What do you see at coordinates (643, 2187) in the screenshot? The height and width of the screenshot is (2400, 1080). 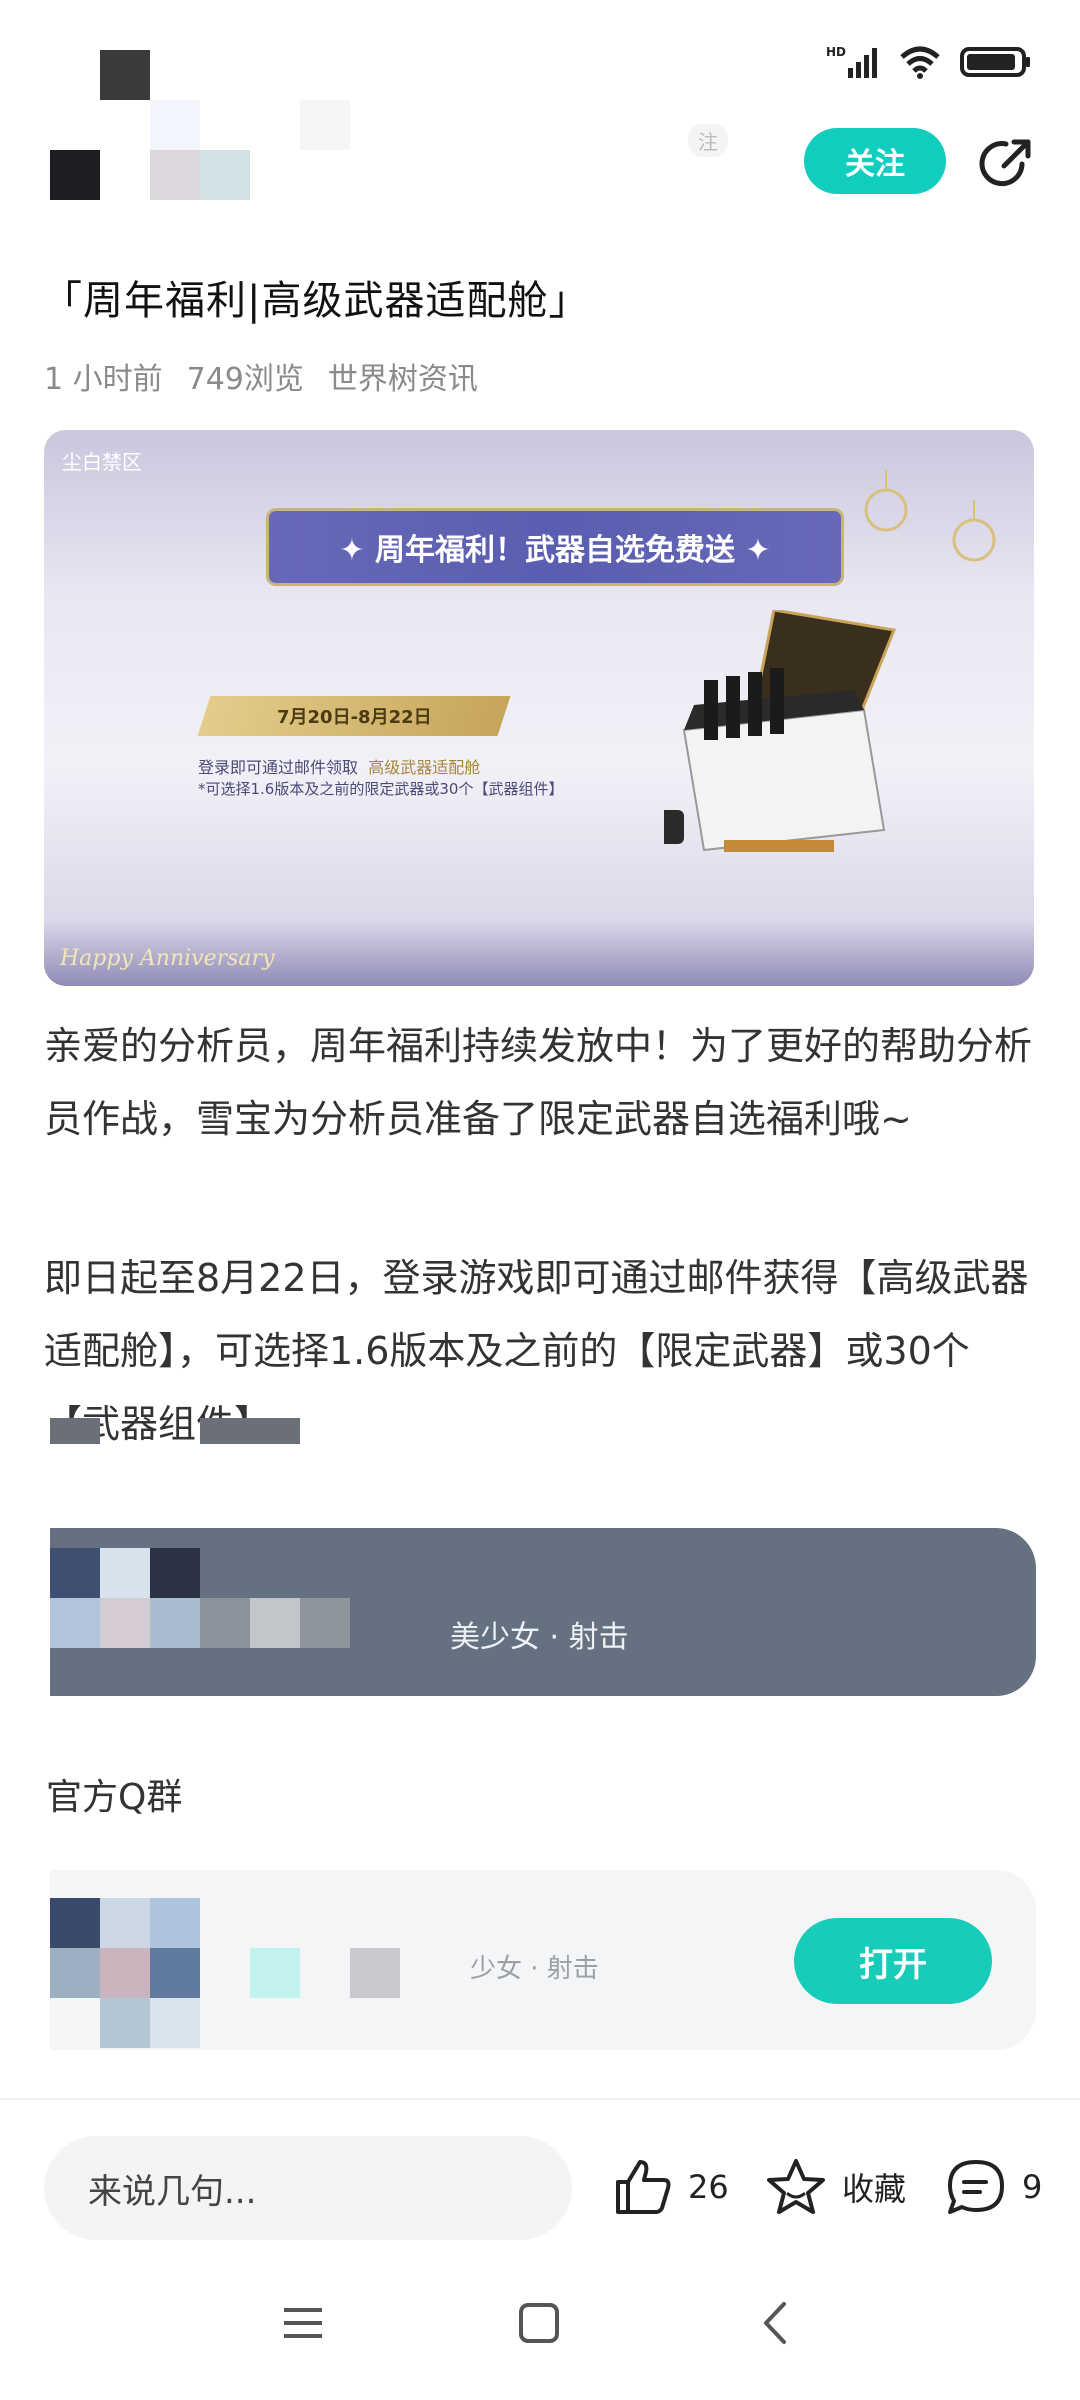 I see `thumbs-up-icon` at bounding box center [643, 2187].